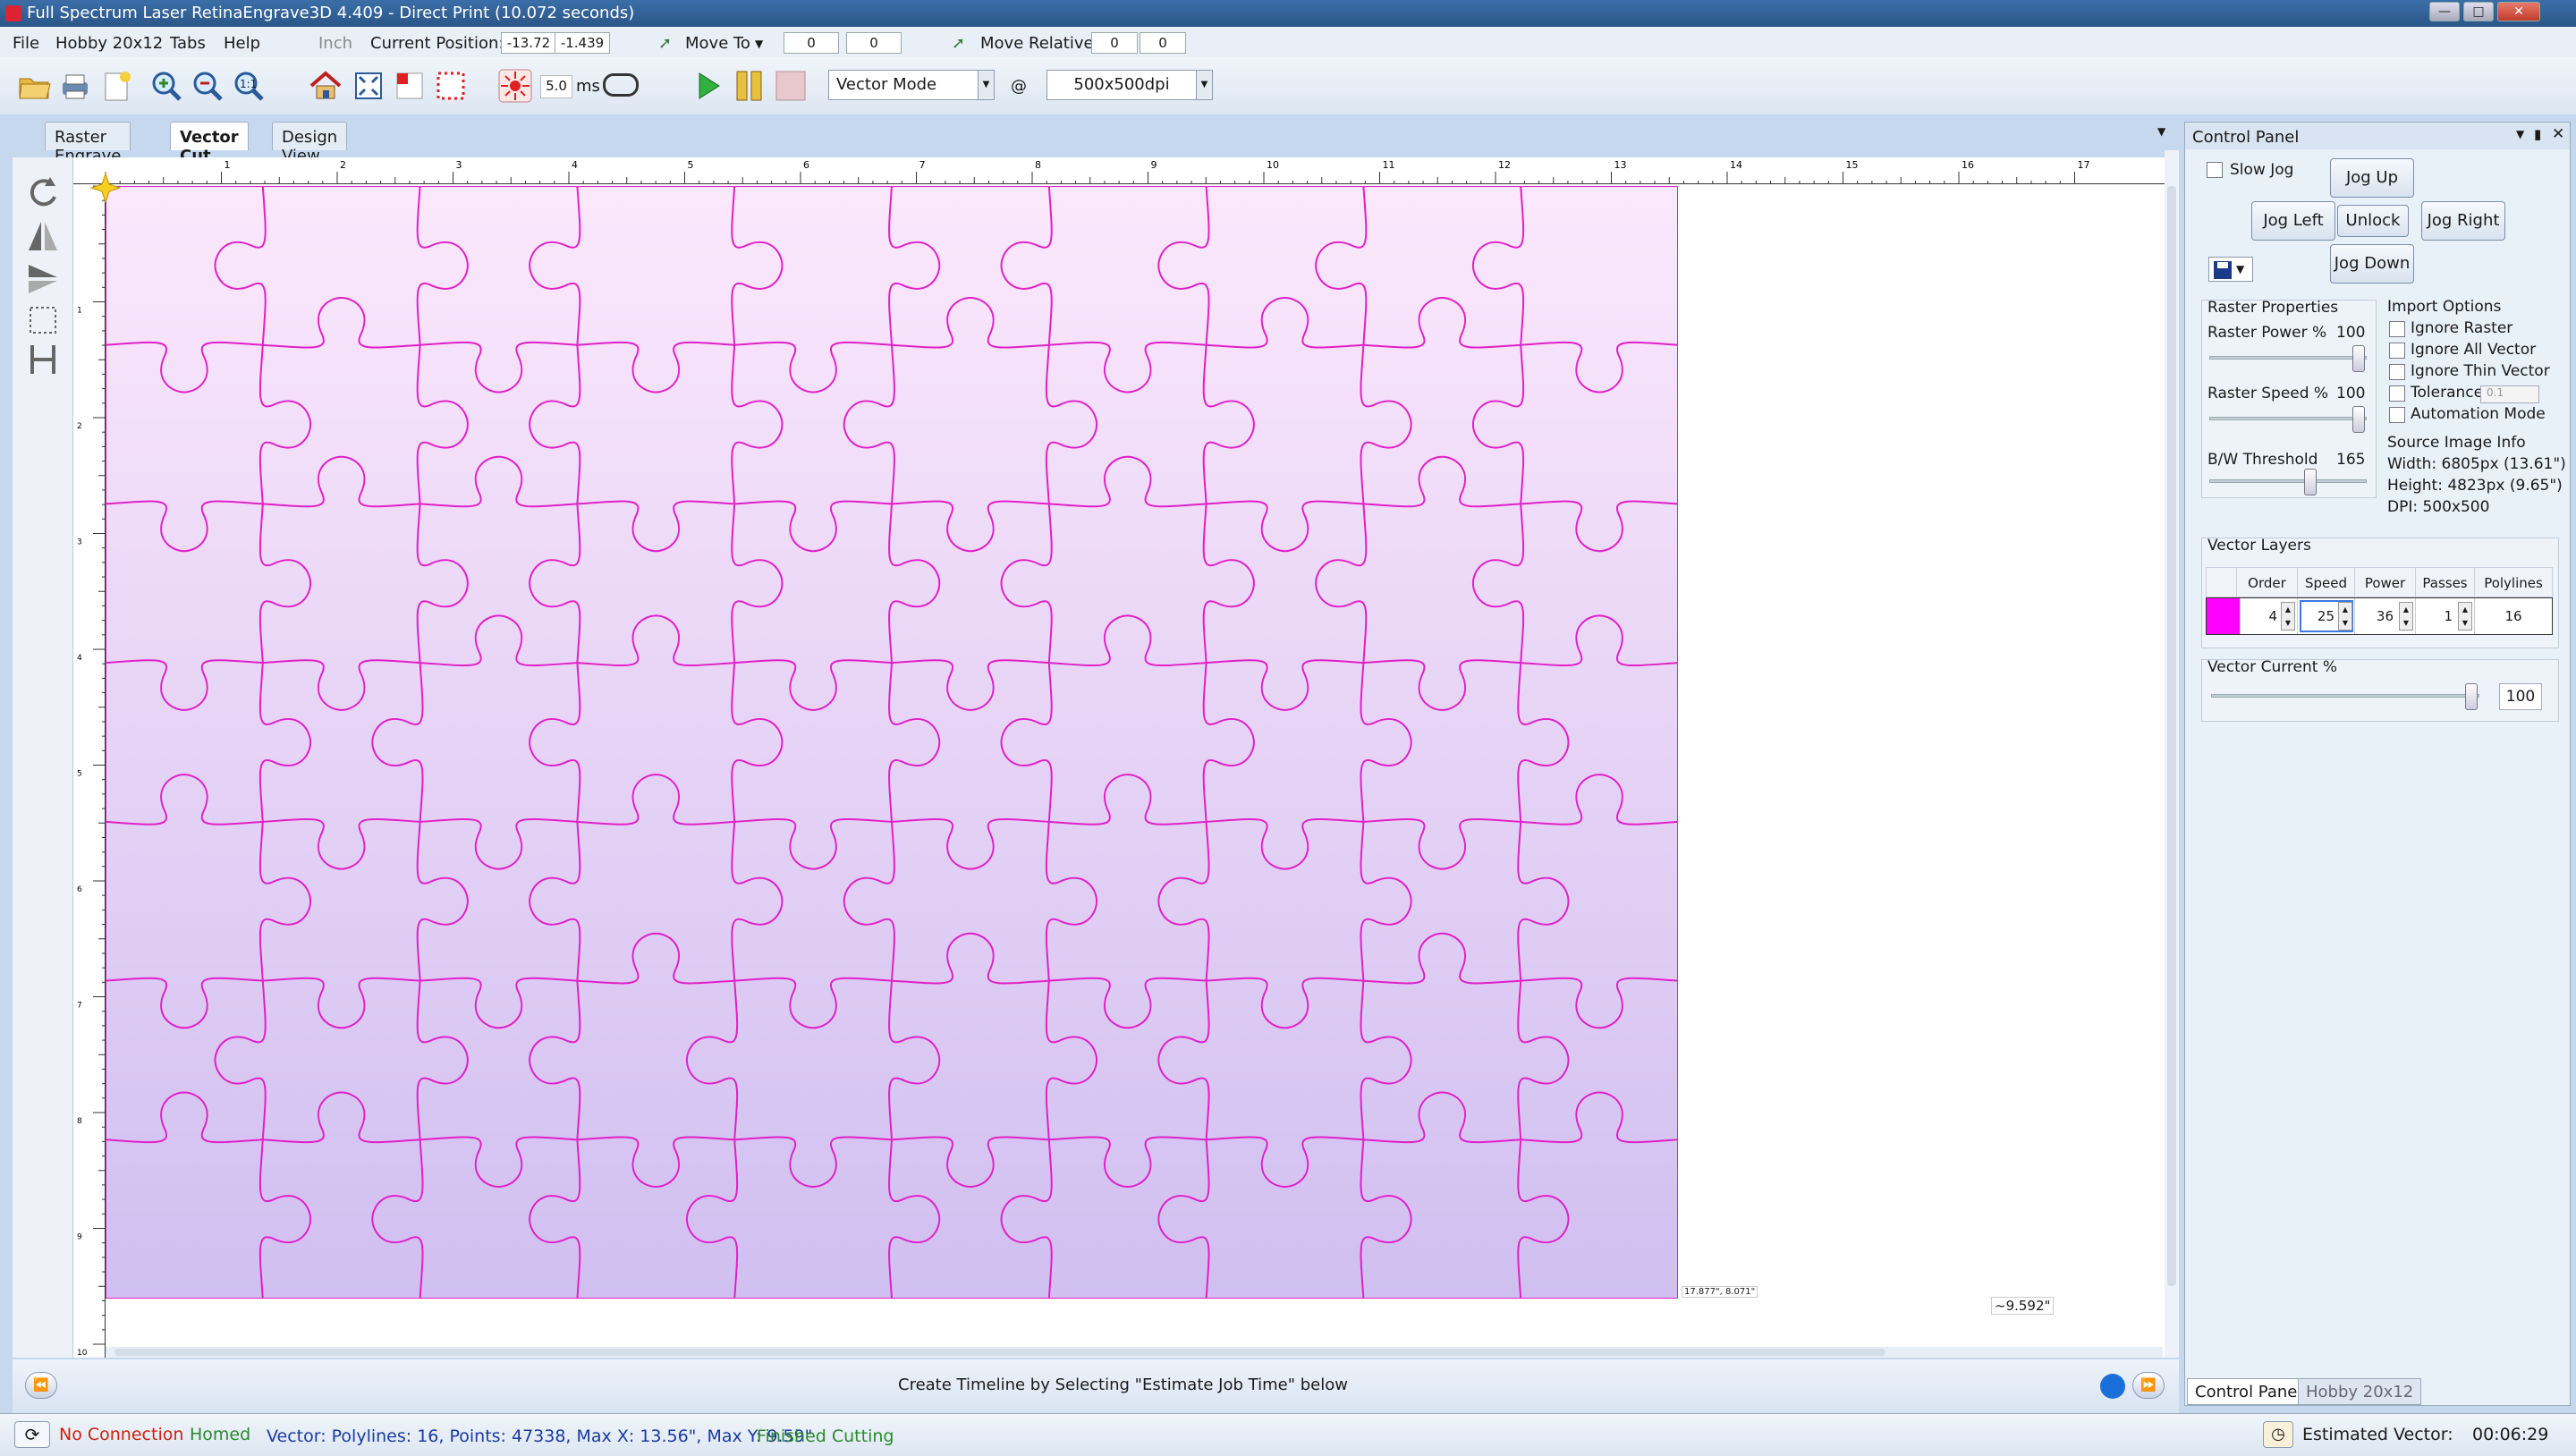 This screenshot has height=1456, width=2576. I want to click on unlock-button: Unlock, so click(2373, 221).